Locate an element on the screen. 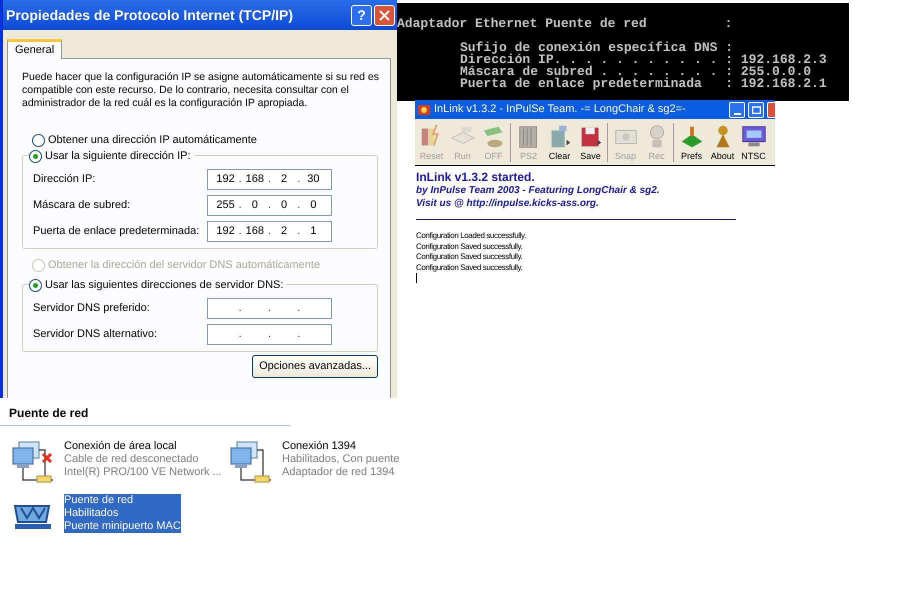 The height and width of the screenshot is (603, 911). radio-label: Obtener una dirección IP automáticamente is located at coordinates (152, 140).